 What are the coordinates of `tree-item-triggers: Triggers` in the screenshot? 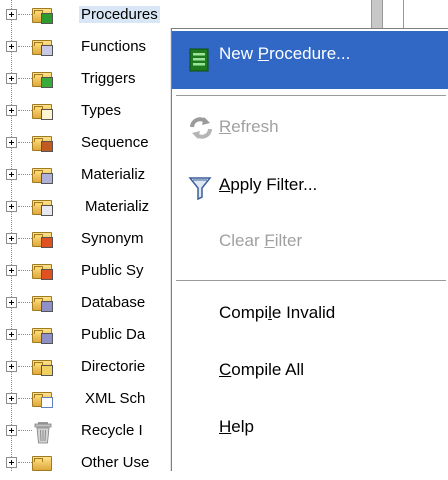 It's located at (100, 80).